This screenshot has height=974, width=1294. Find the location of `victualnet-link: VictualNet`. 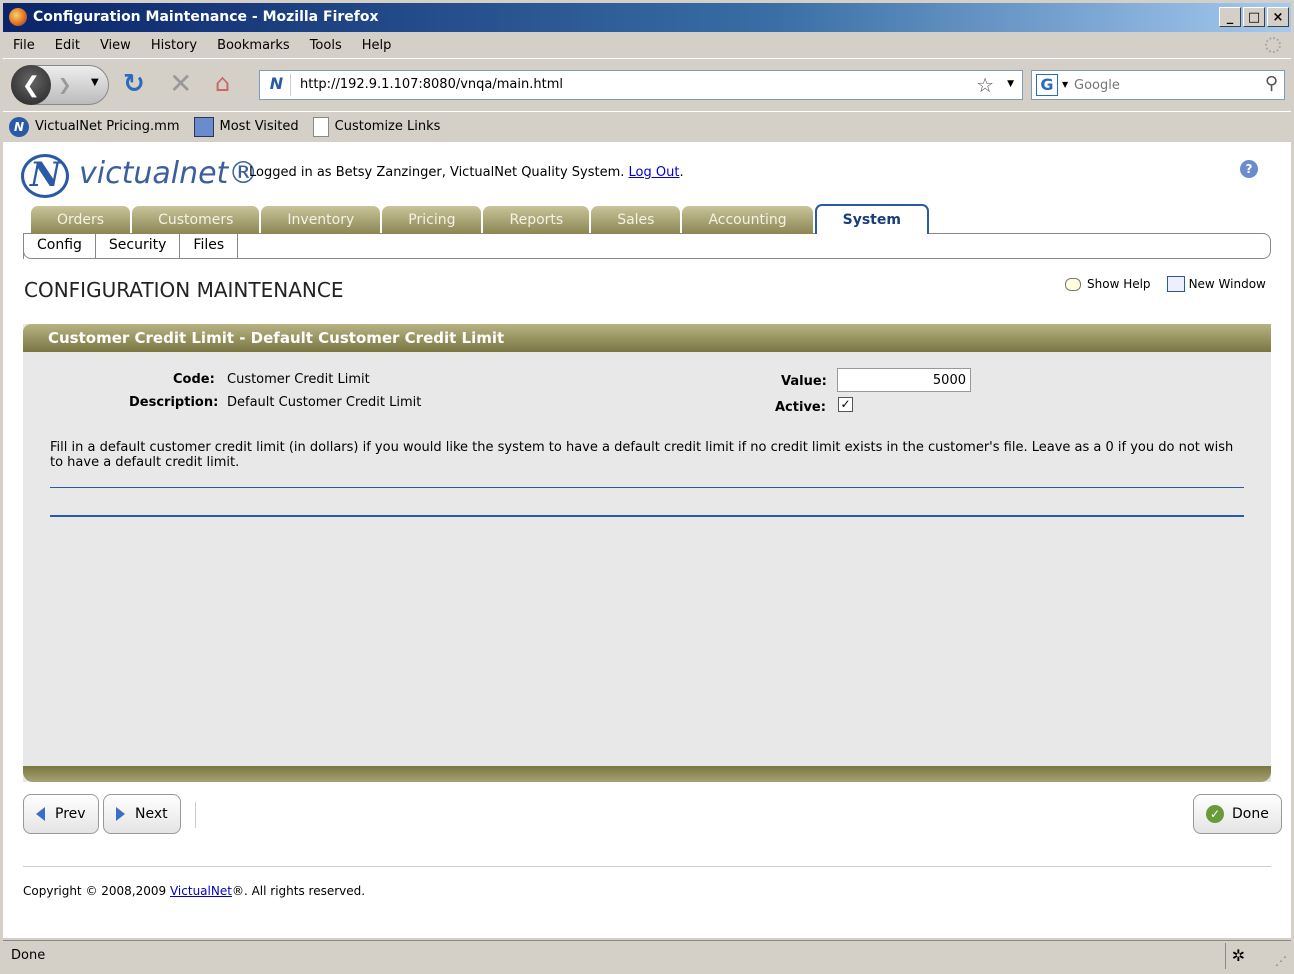

victualnet-link: VictualNet is located at coordinates (201, 891).